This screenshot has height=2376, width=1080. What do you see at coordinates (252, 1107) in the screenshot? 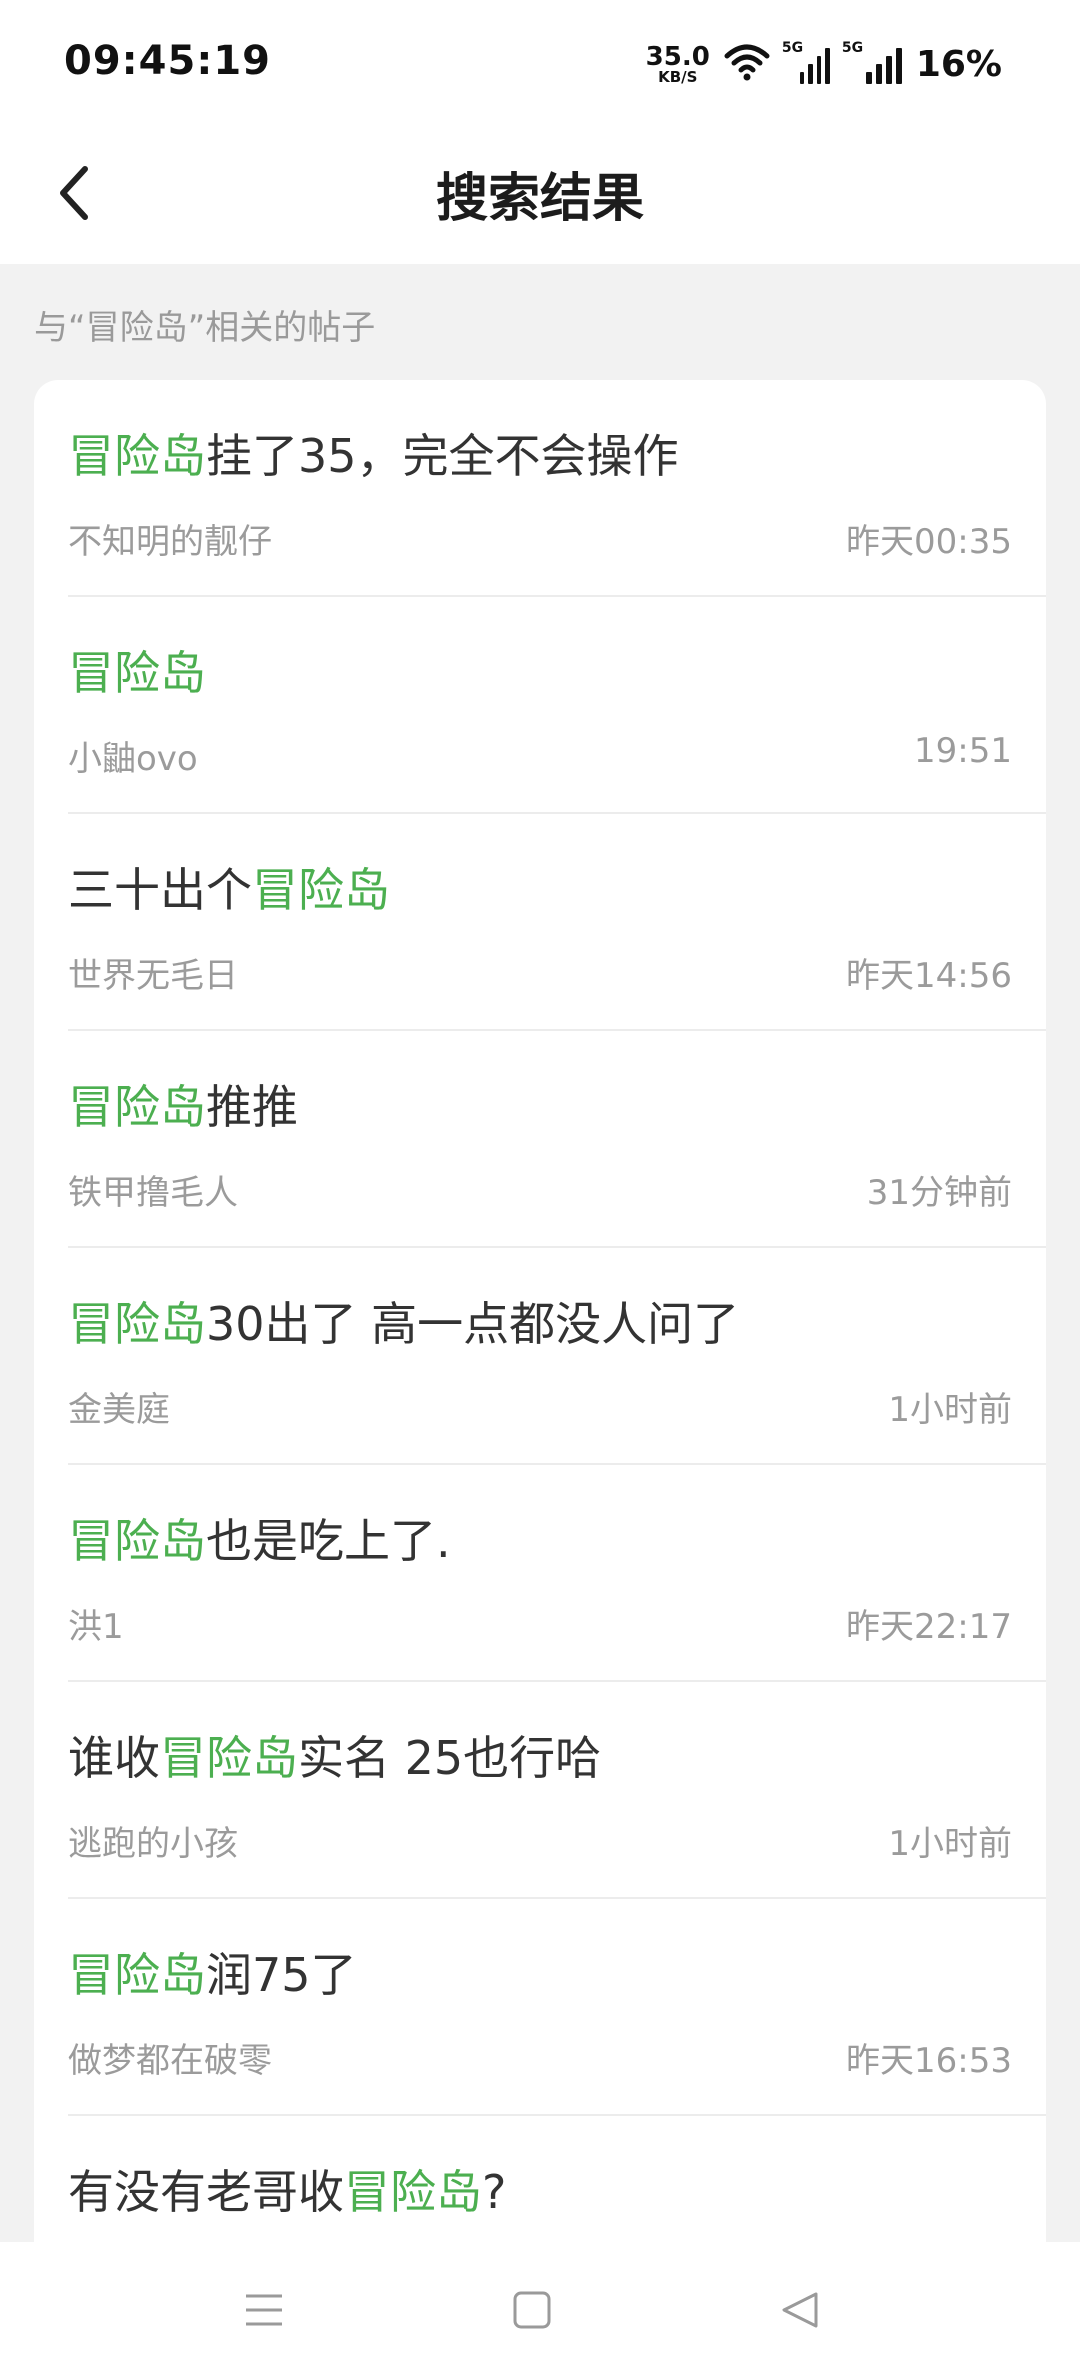
I see `post-title-suffix: 推推` at bounding box center [252, 1107].